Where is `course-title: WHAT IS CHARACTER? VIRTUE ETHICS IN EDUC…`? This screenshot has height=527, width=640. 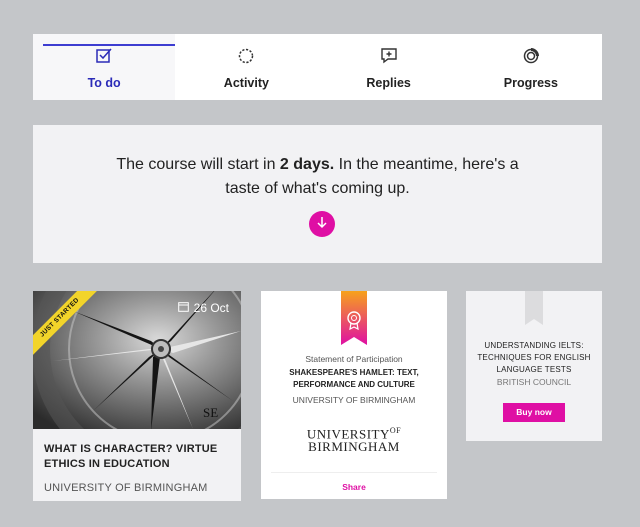
course-title: WHAT IS CHARACTER? VIRTUE ETHICS IN EDUC… is located at coordinates (131, 456).